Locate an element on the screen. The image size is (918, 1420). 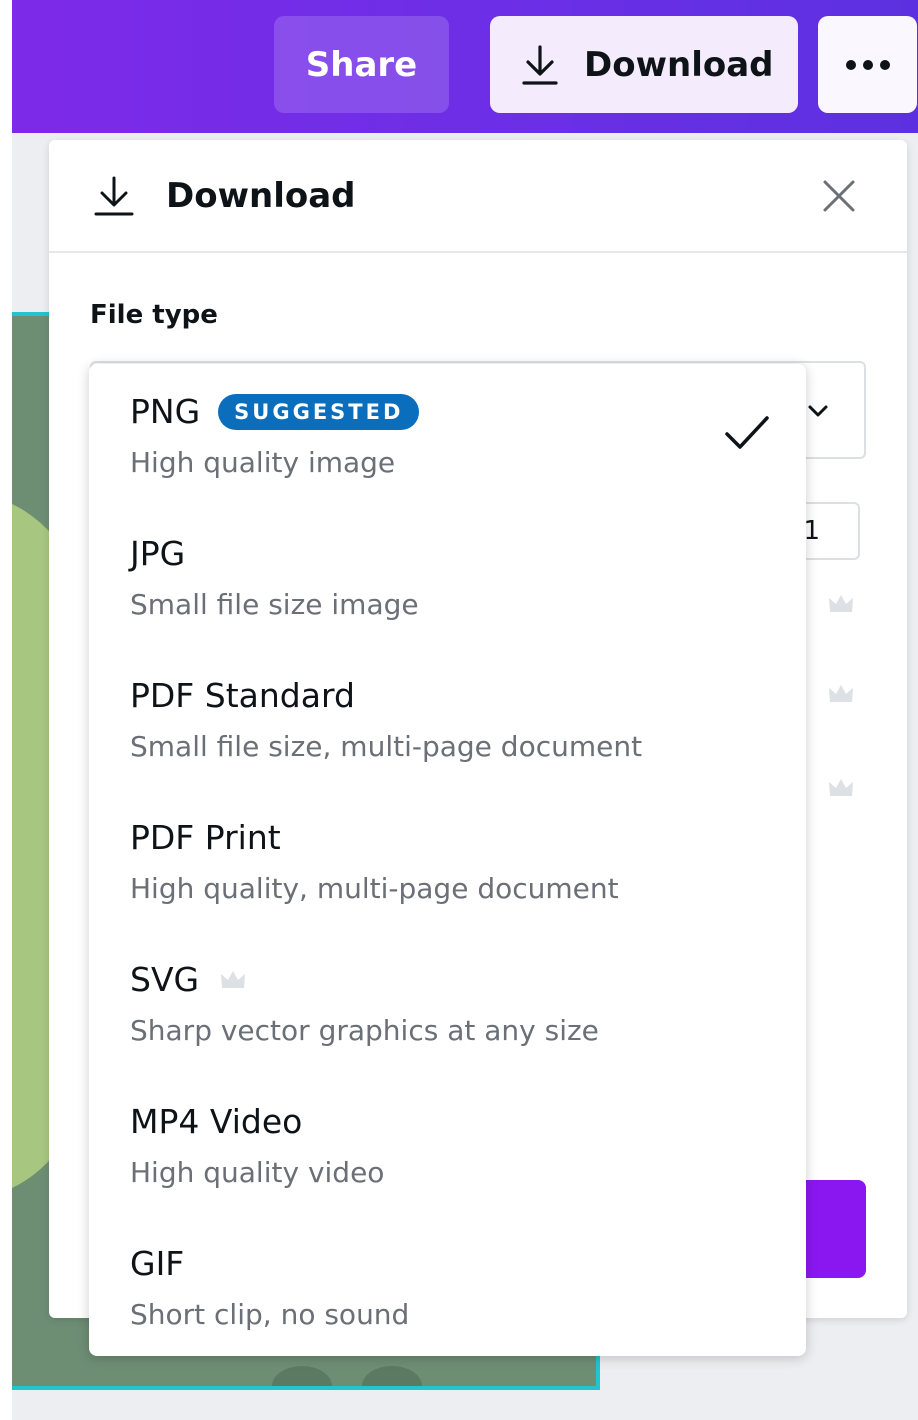
option-jpg: JPG Small file size image is located at coordinates (447, 577).